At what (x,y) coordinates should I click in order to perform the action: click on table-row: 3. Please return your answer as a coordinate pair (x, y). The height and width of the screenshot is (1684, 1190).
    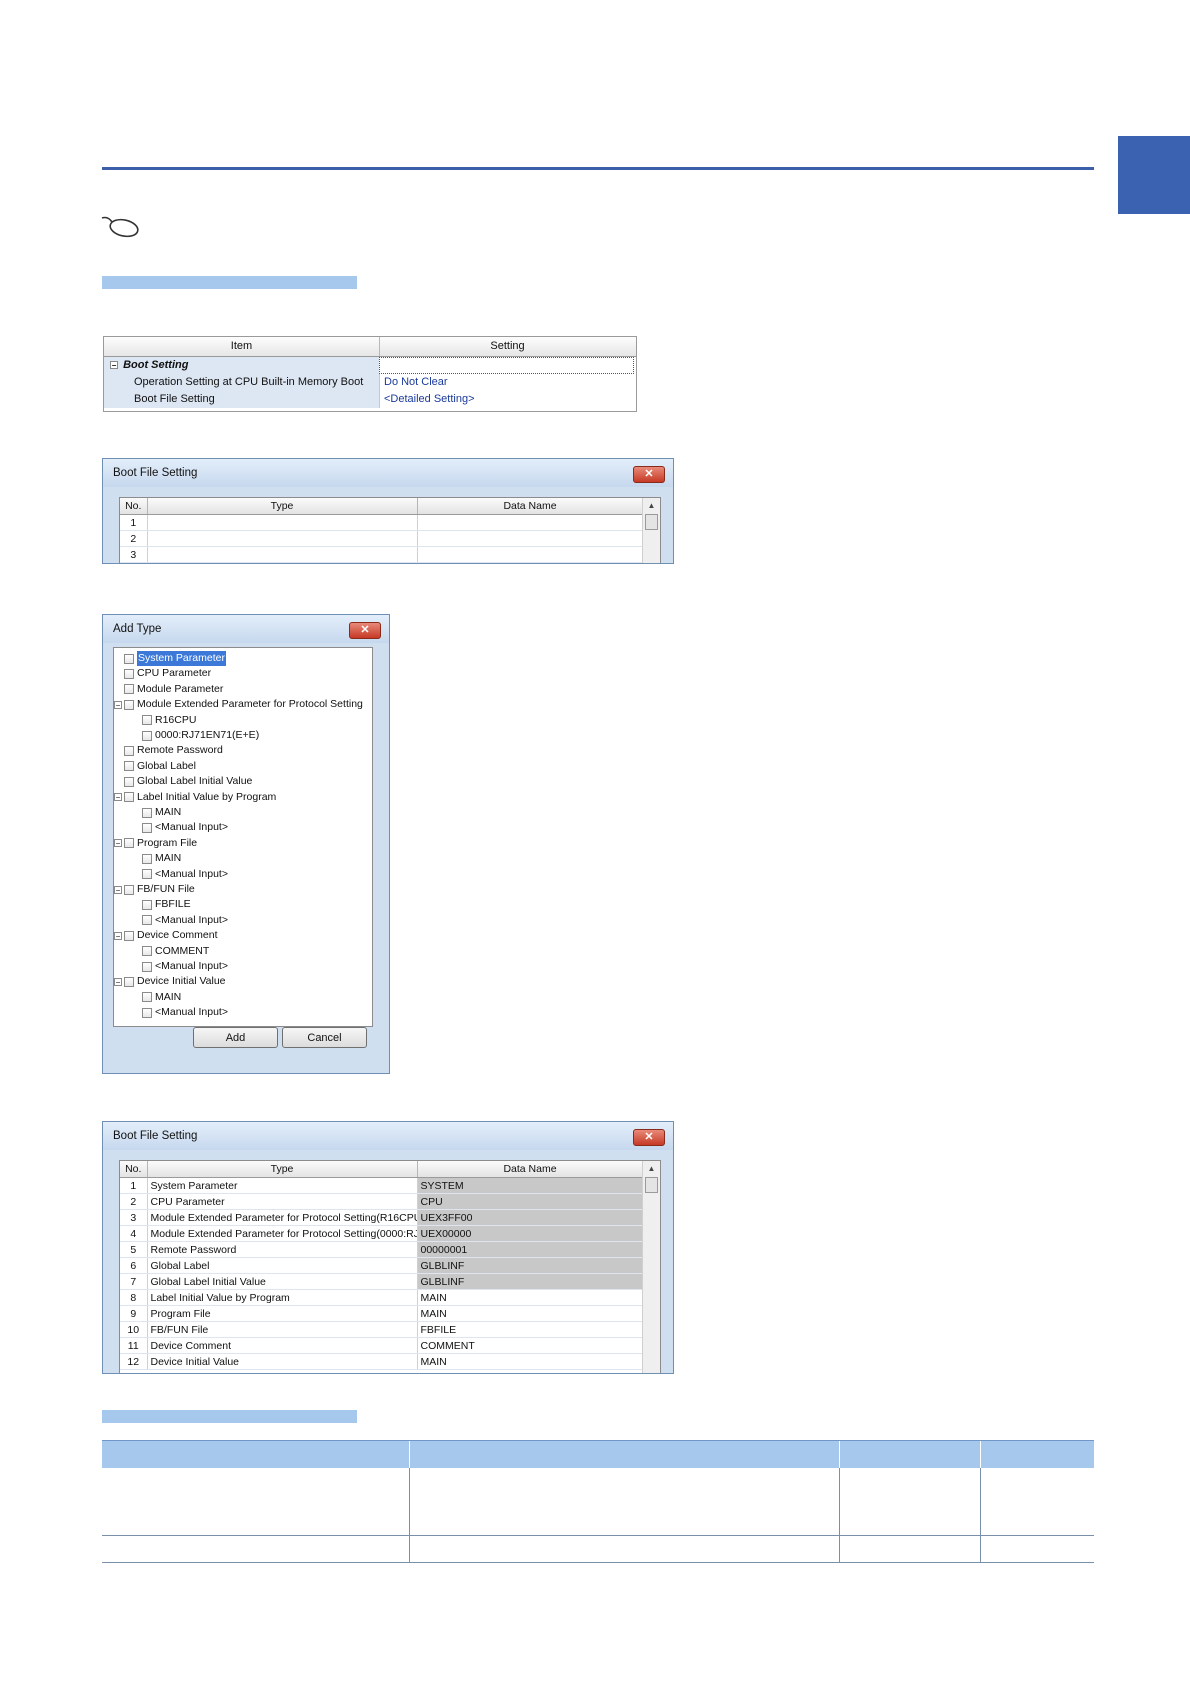
    Looking at the image, I should click on (382, 554).